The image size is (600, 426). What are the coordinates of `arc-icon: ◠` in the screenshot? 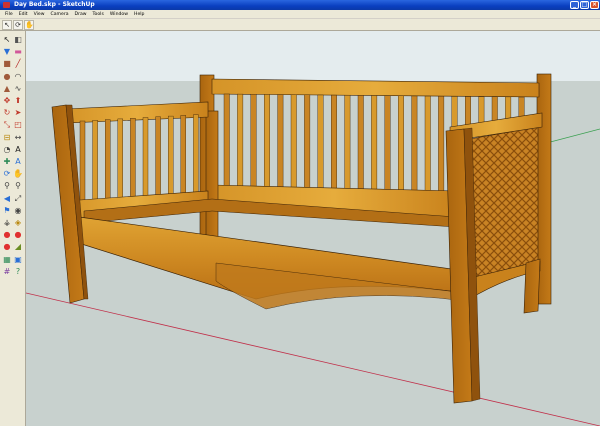 It's located at (18, 77).